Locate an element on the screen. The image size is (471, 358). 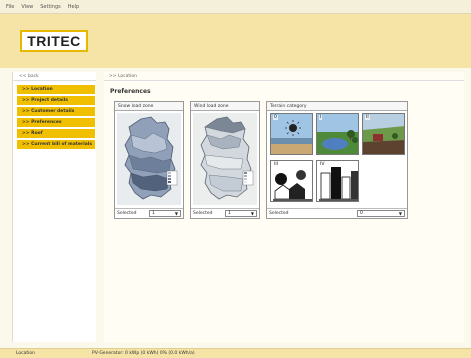
menu-bar: File View Settings Help is located at coordinates (235, 7).